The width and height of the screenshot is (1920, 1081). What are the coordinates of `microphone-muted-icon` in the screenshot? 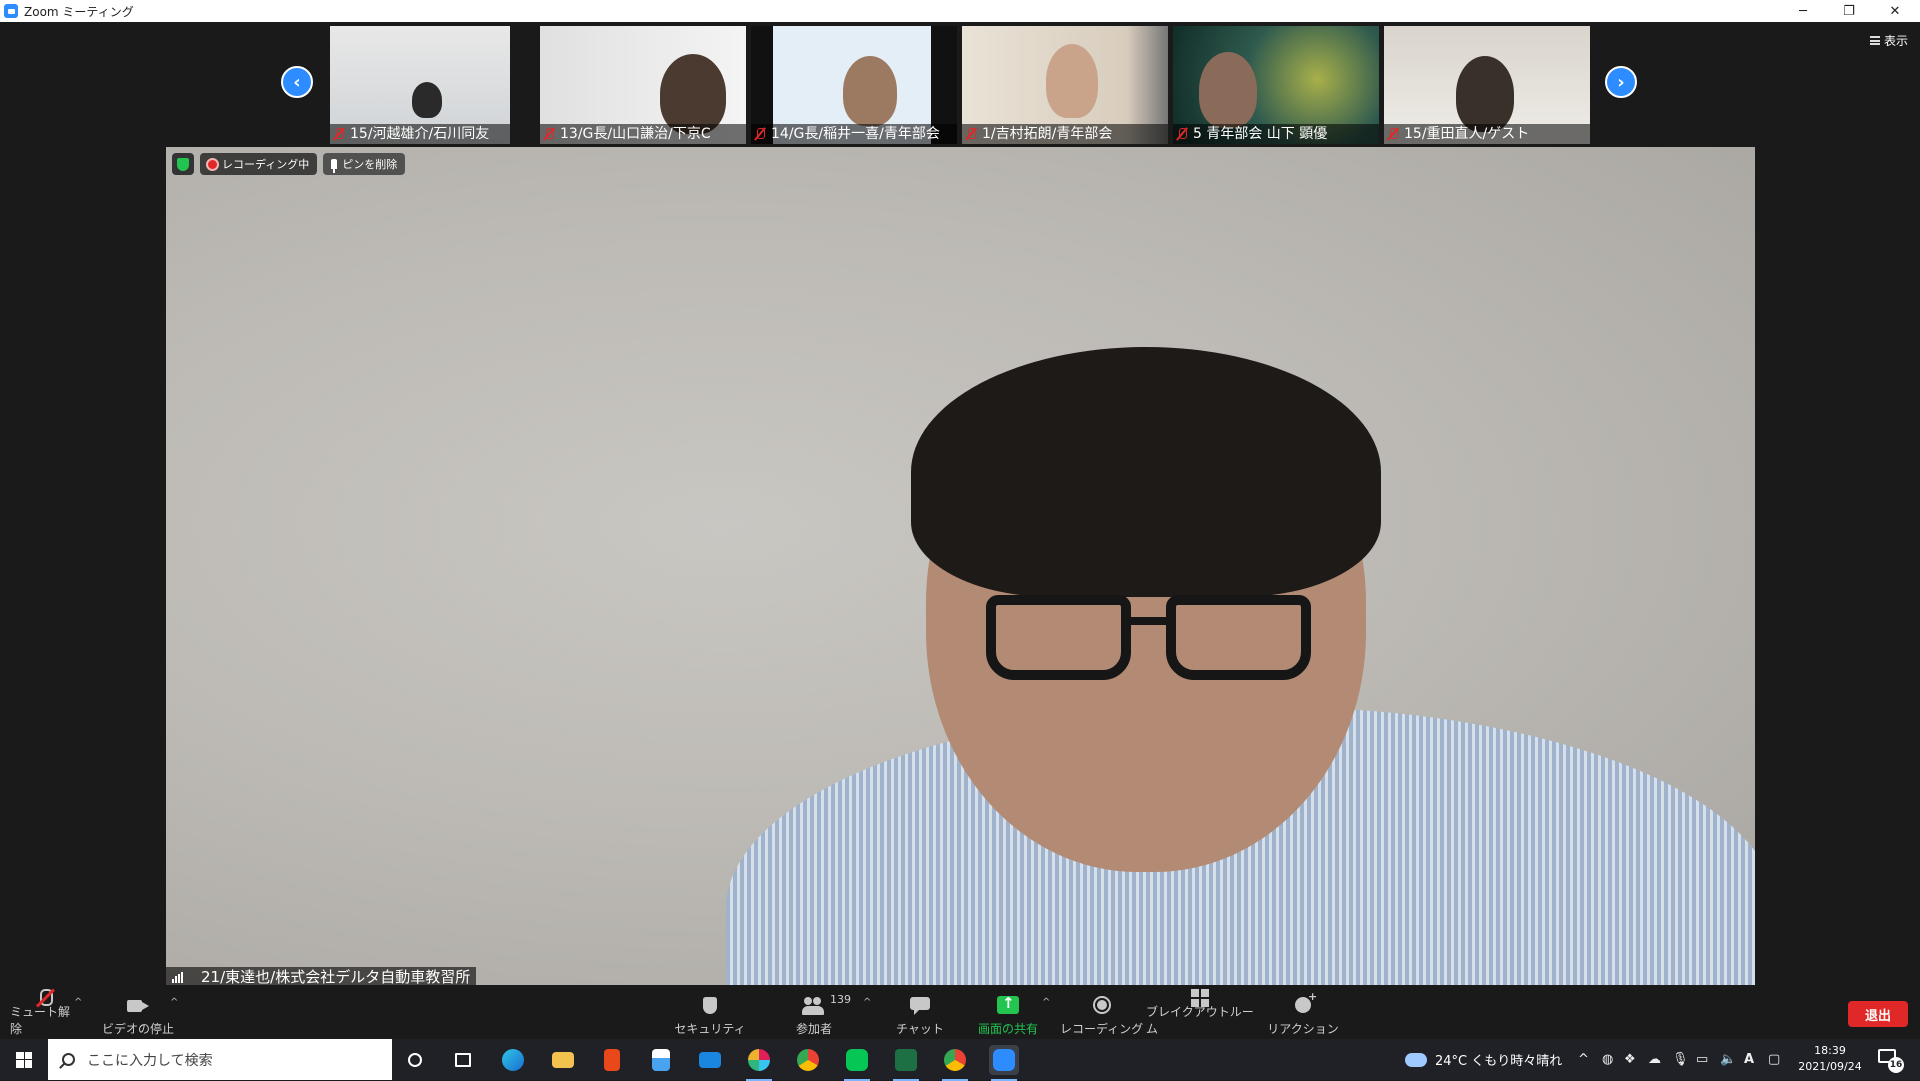 It's located at (45, 997).